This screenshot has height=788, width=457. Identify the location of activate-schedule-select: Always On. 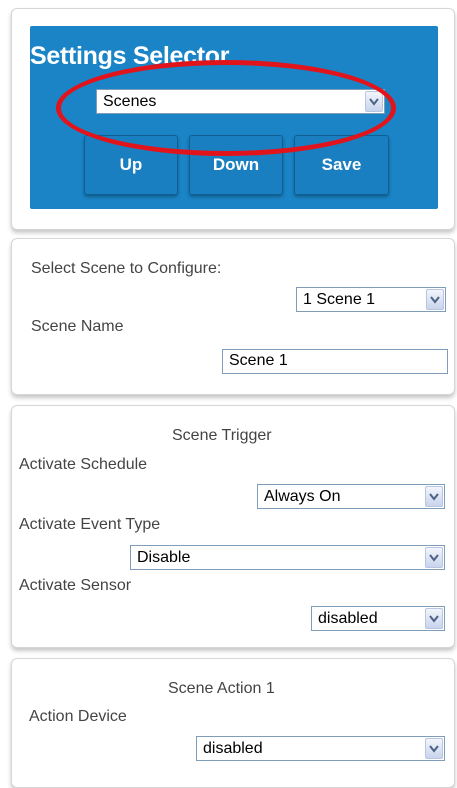
(351, 496).